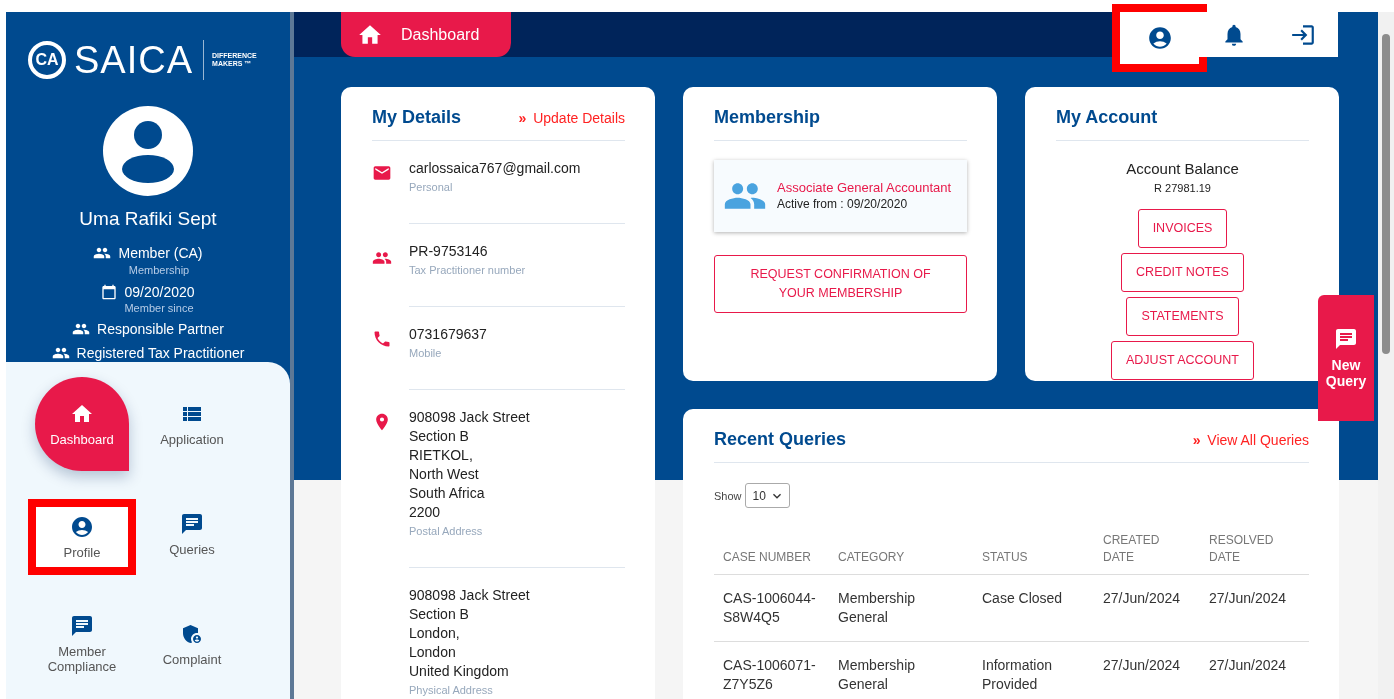  What do you see at coordinates (1182, 360) in the screenshot?
I see `account-button: ADJUST ACCOUNT` at bounding box center [1182, 360].